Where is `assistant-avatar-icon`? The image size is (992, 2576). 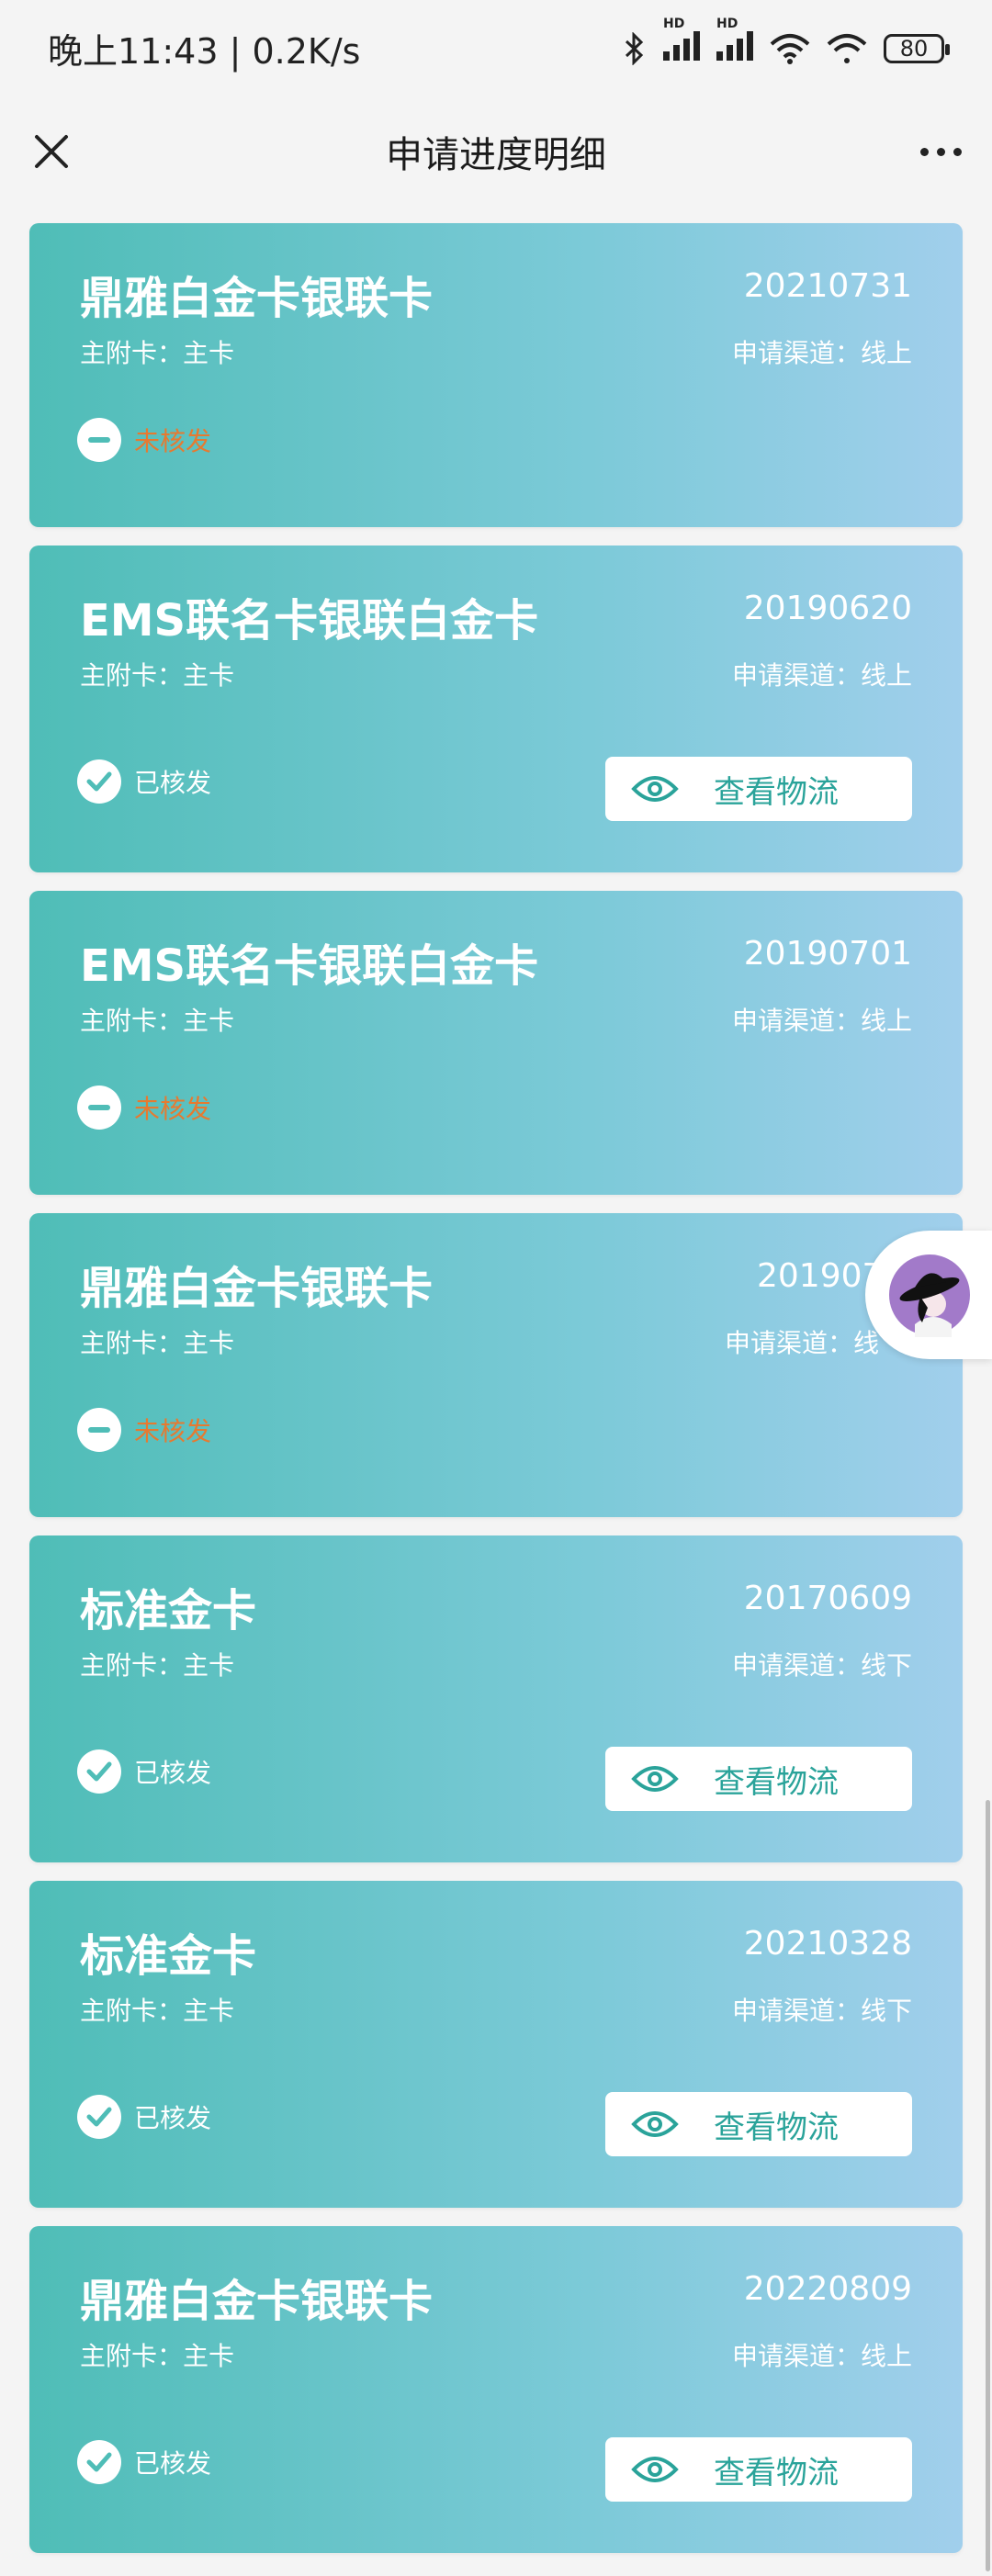
assistant-avatar-icon is located at coordinates (929, 1295).